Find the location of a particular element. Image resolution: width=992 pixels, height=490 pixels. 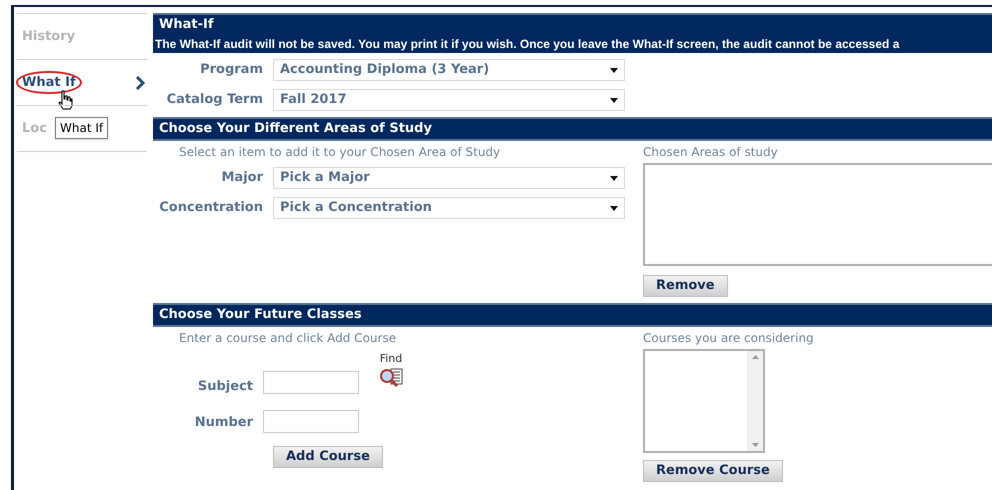

list-label: Chosen Areas of study is located at coordinates (711, 152).